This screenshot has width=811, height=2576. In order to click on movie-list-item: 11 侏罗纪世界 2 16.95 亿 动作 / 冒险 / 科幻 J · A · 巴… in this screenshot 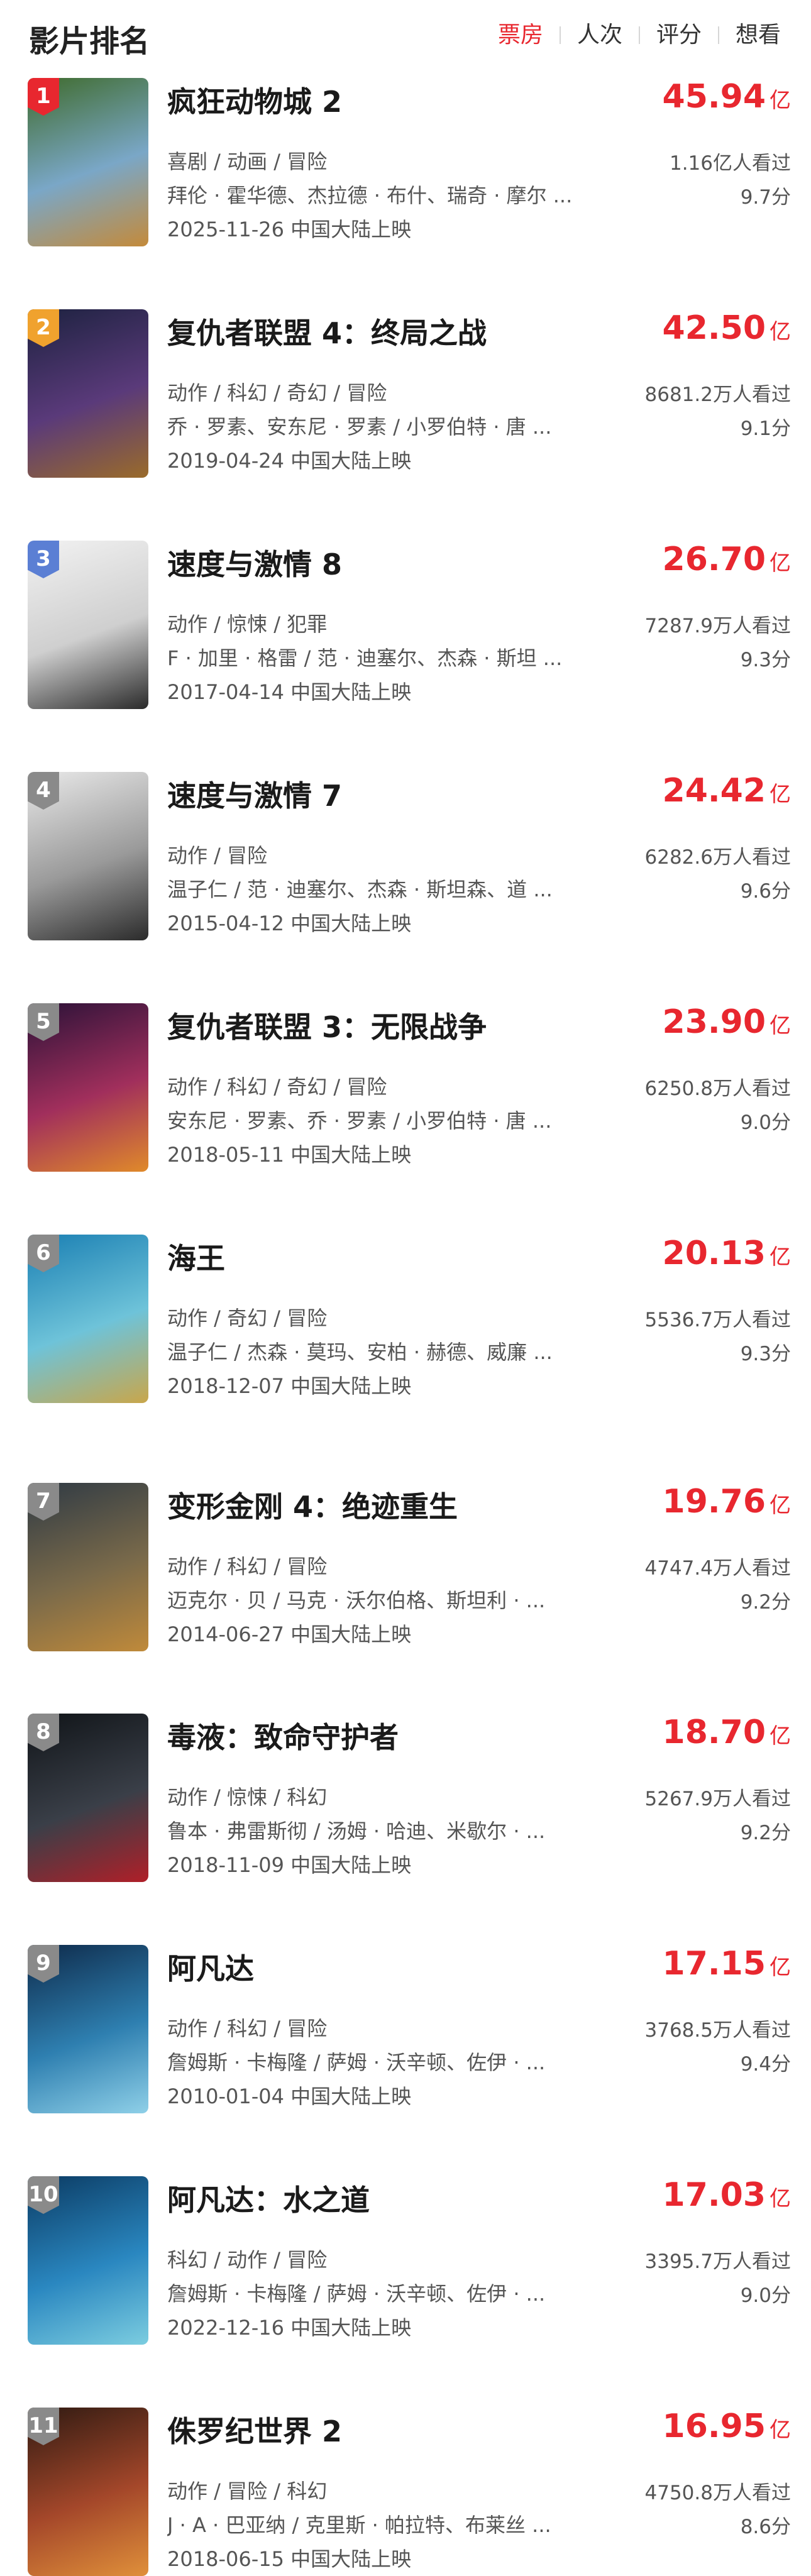, I will do `click(405, 2490)`.